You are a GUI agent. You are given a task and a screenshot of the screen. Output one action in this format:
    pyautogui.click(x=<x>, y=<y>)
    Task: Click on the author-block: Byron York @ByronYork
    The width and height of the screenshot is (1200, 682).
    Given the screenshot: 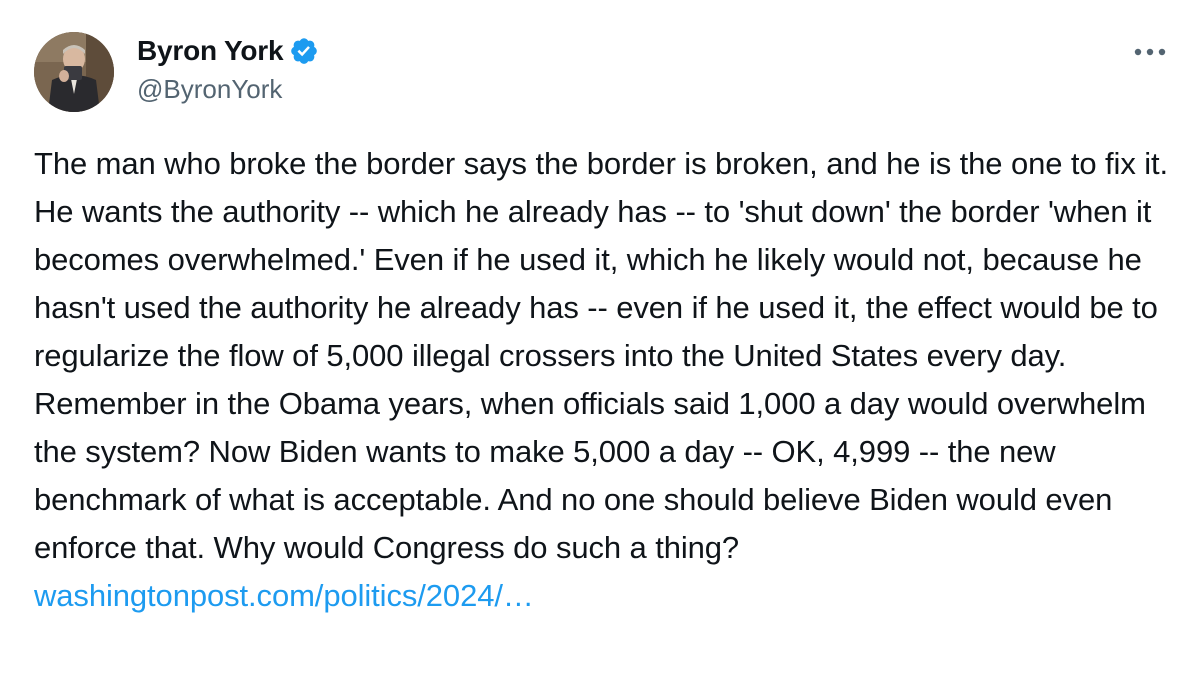 What is the action you would take?
    pyautogui.click(x=228, y=68)
    